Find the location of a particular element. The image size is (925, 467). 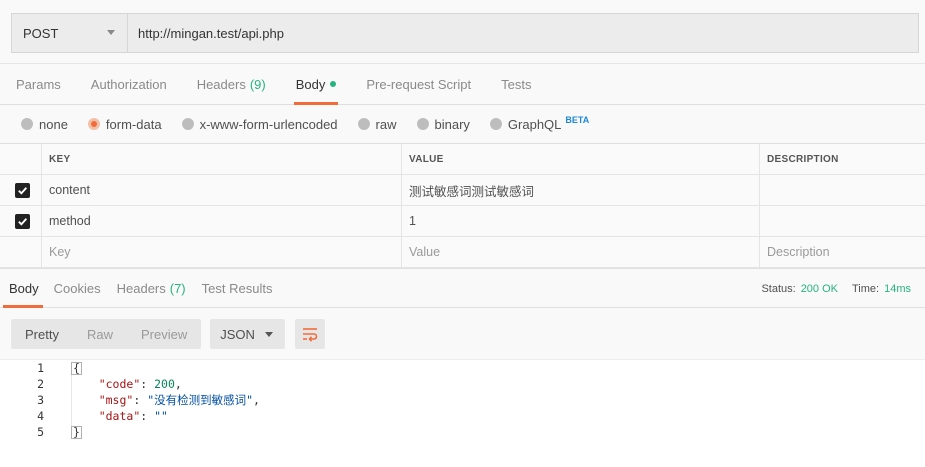

radio-graphql: GraphQL BETA is located at coordinates (539, 123).